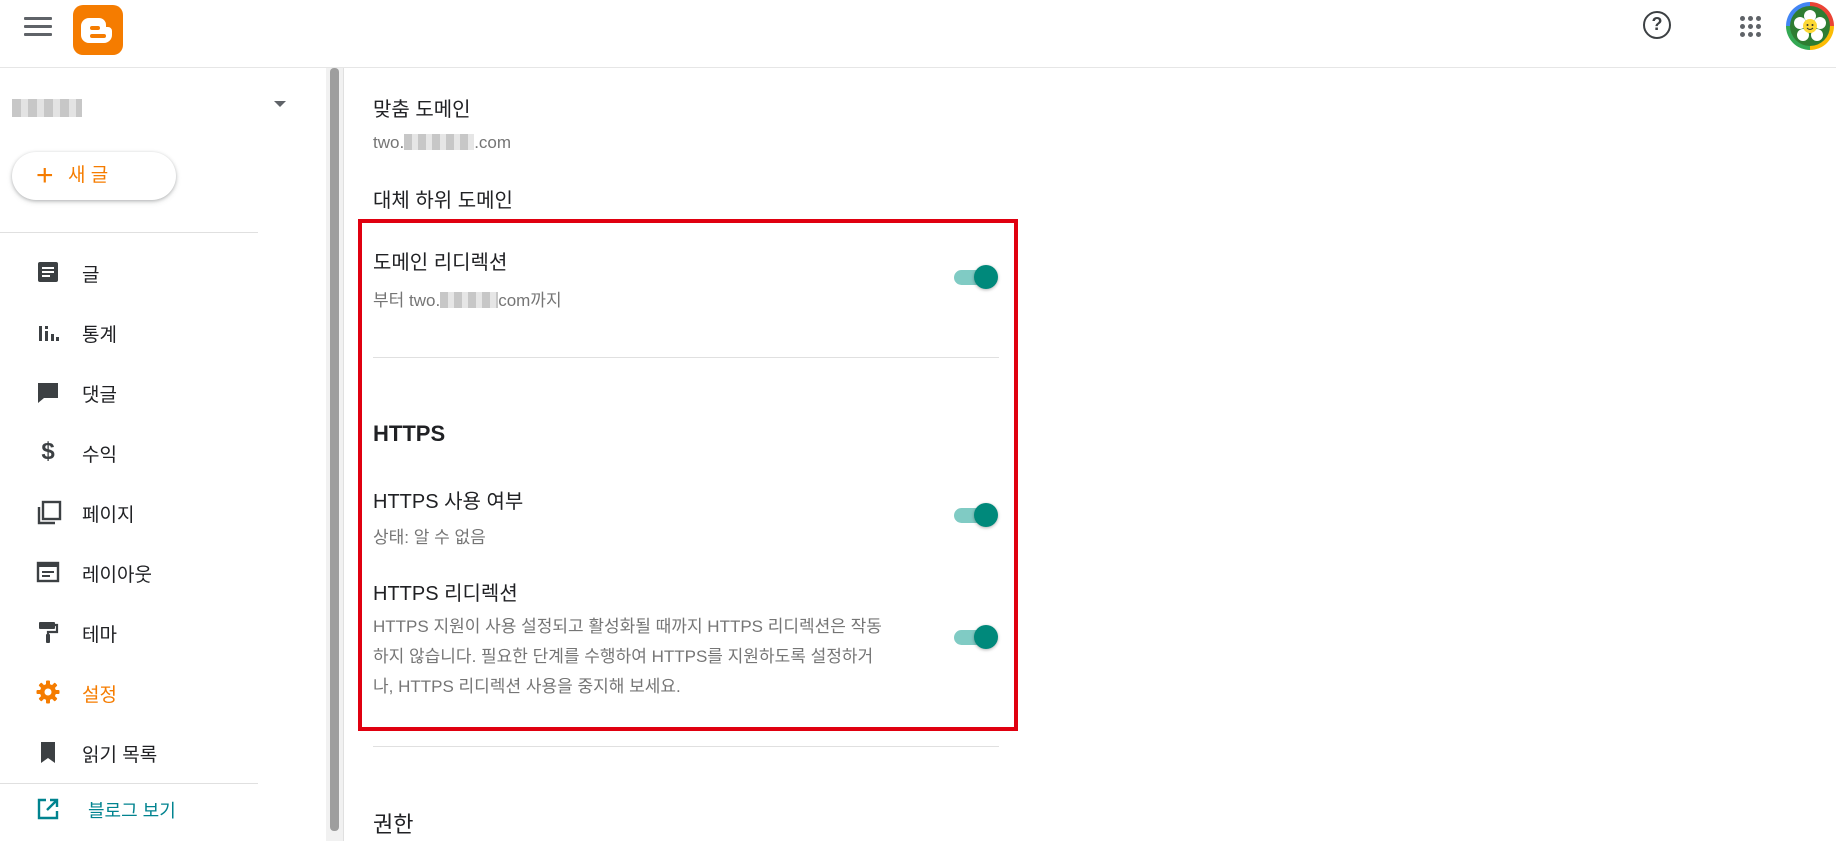 The image size is (1836, 841). I want to click on comments-icon, so click(48, 392).